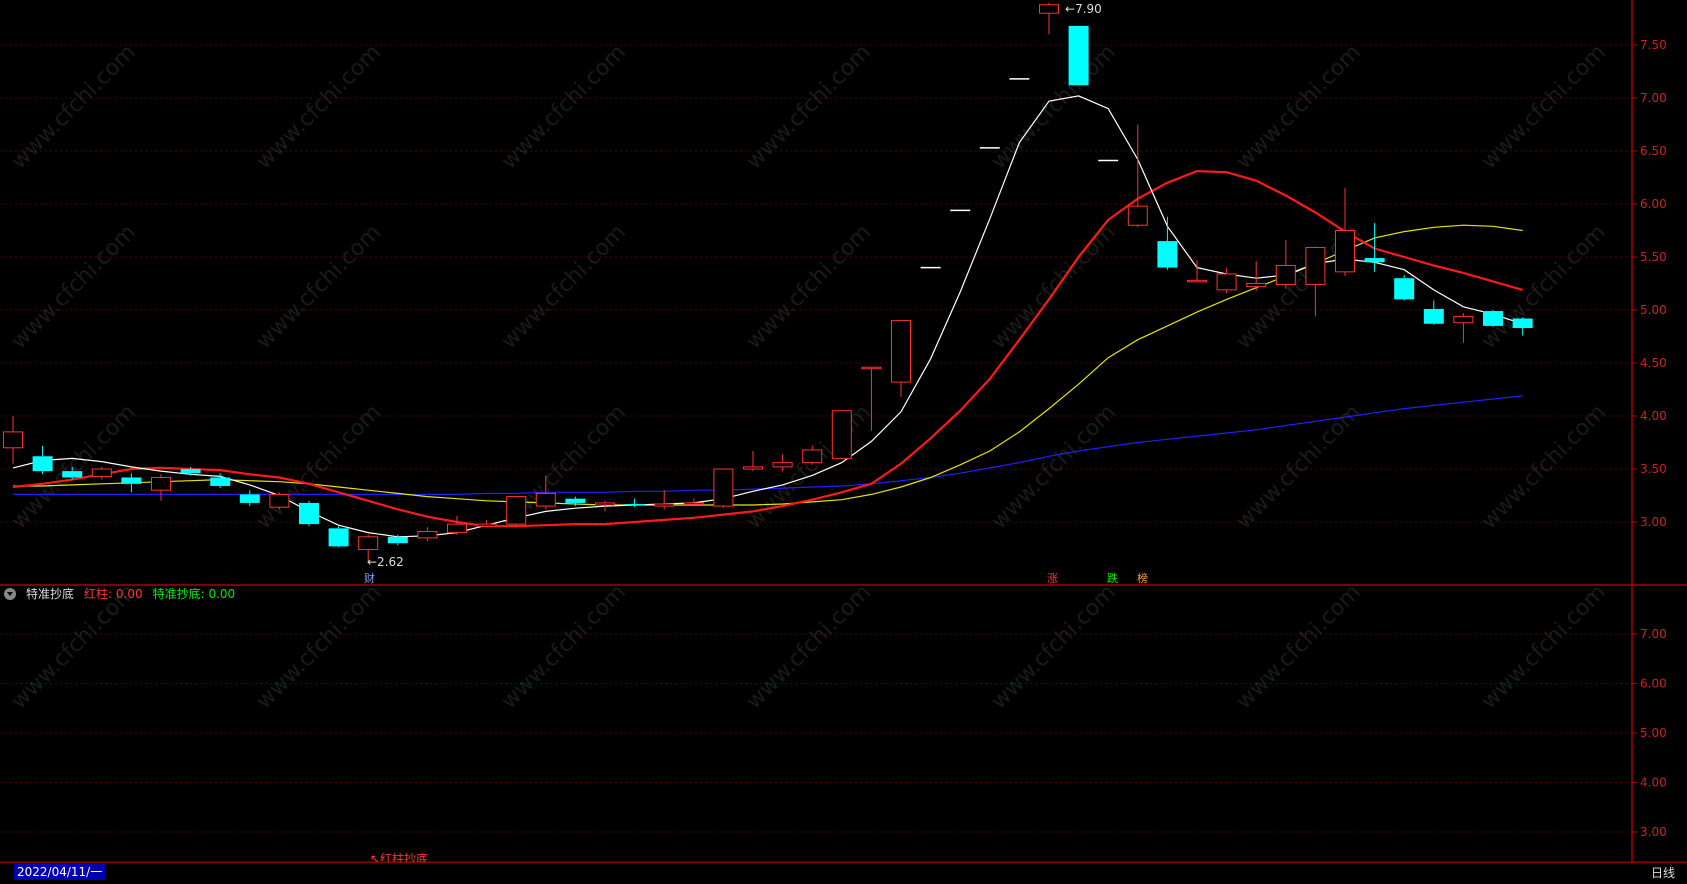  I want to click on price-axis: 7.50 7.00 6.50 6.00 5.50 5.00 4.50 4.00 3.50 3.00, so click(1649, 283).